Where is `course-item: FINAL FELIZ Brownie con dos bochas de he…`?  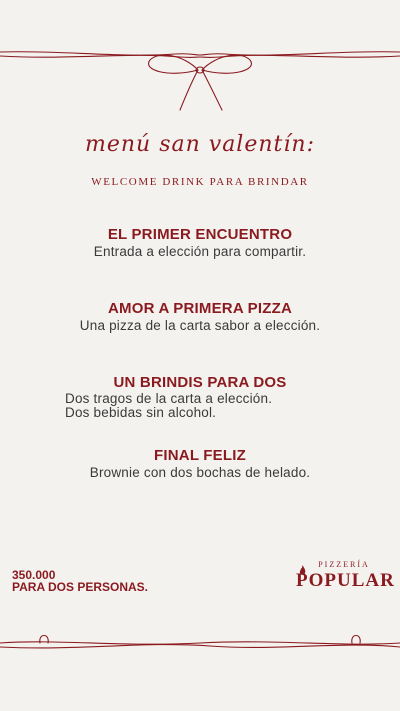
course-item: FINAL FELIZ Brownie con dos bochas de he… is located at coordinates (200, 463).